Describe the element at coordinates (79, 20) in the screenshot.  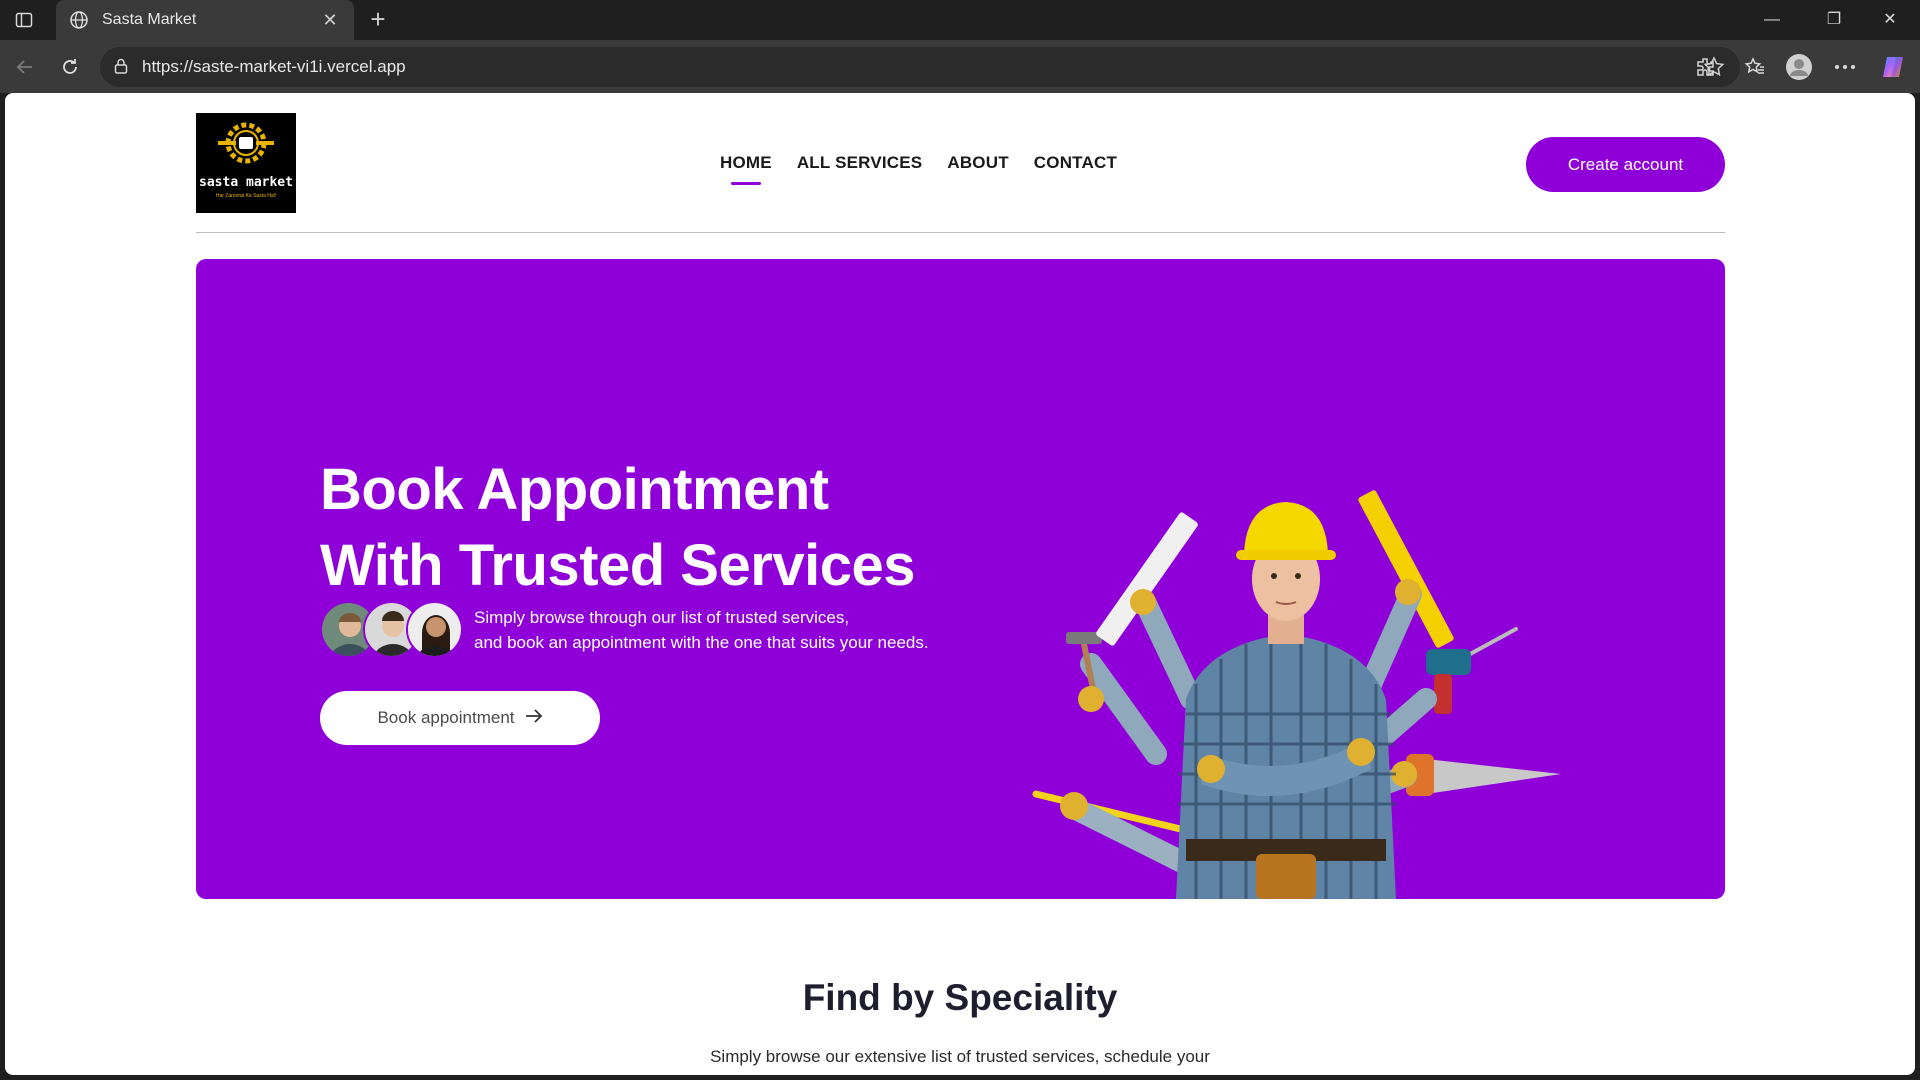
I see `globe-icon` at that location.